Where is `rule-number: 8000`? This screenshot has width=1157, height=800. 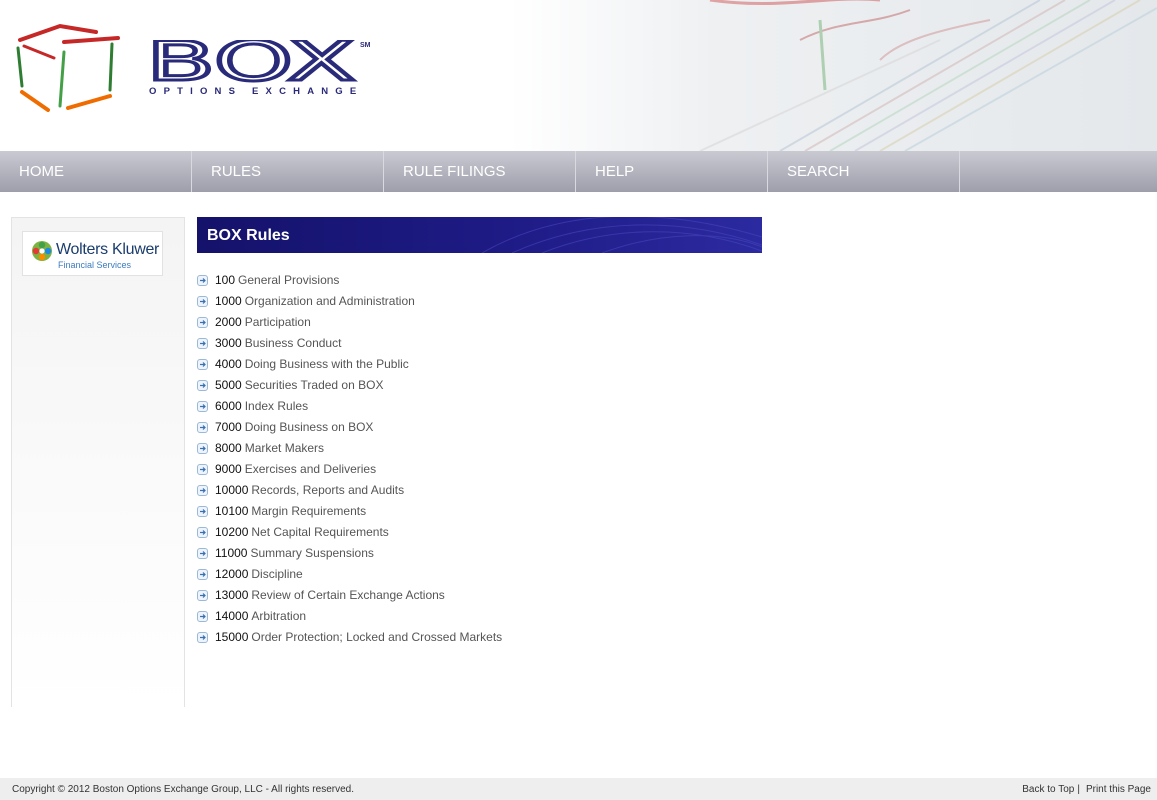
rule-number: 8000 is located at coordinates (228, 448).